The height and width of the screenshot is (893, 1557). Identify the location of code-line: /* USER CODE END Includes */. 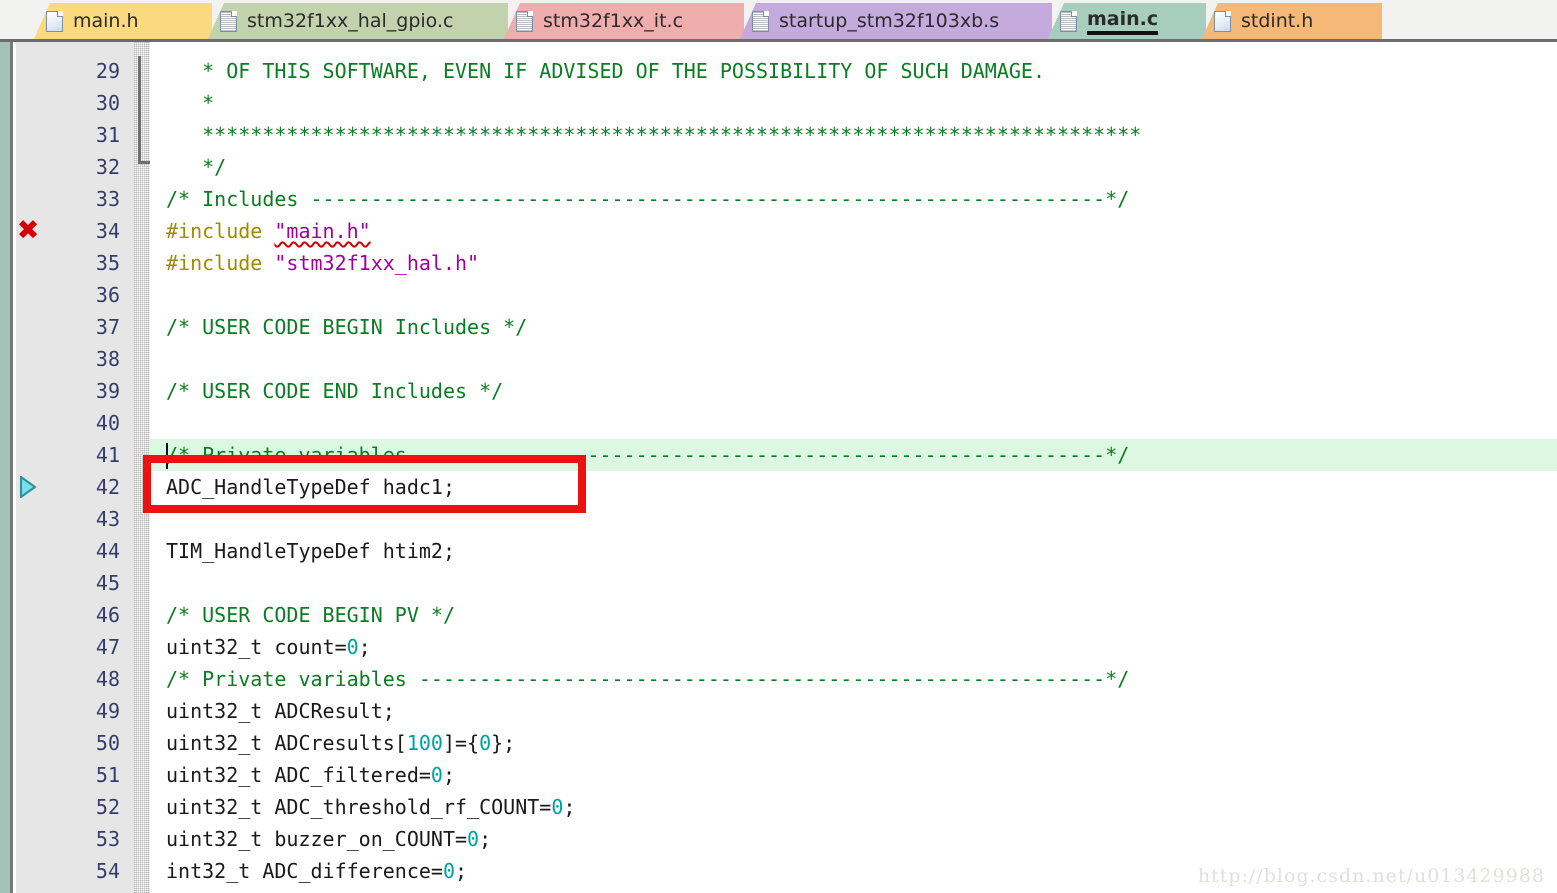
(853, 391).